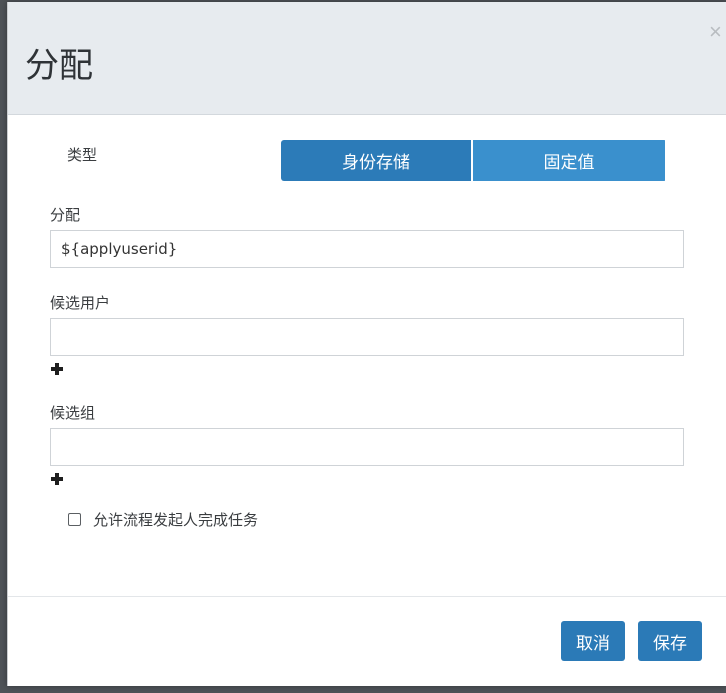 This screenshot has height=693, width=726. Describe the element at coordinates (569, 160) in the screenshot. I see `fixed-value-button: 固定值` at that location.